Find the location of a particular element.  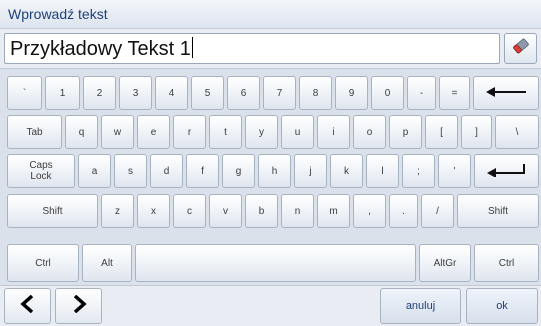

previous-button is located at coordinates (27, 306).